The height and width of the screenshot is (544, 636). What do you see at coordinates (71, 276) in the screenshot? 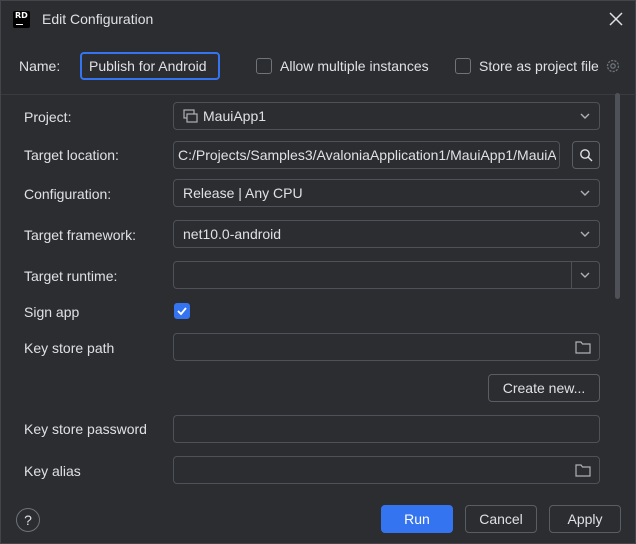
I see `target-runtime-label: Target runtime:` at bounding box center [71, 276].